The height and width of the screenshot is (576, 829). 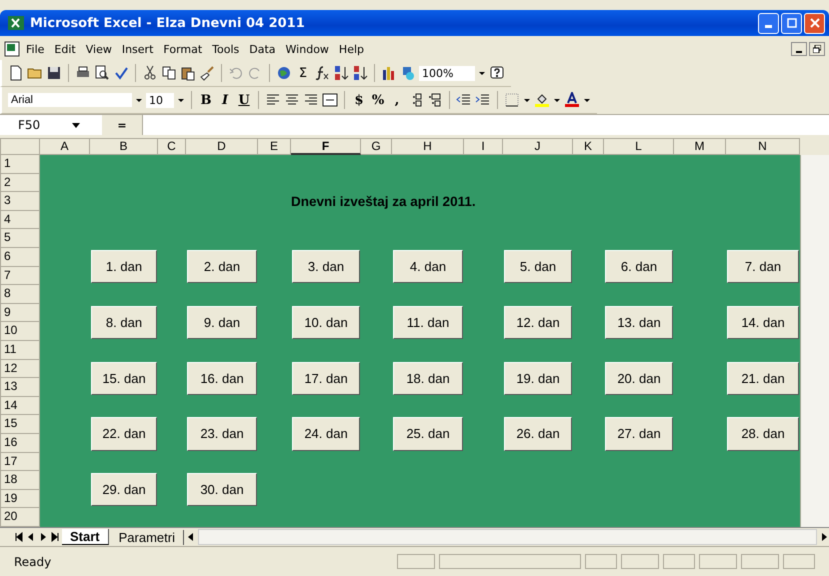 I want to click on globe-icon, so click(x=284, y=73).